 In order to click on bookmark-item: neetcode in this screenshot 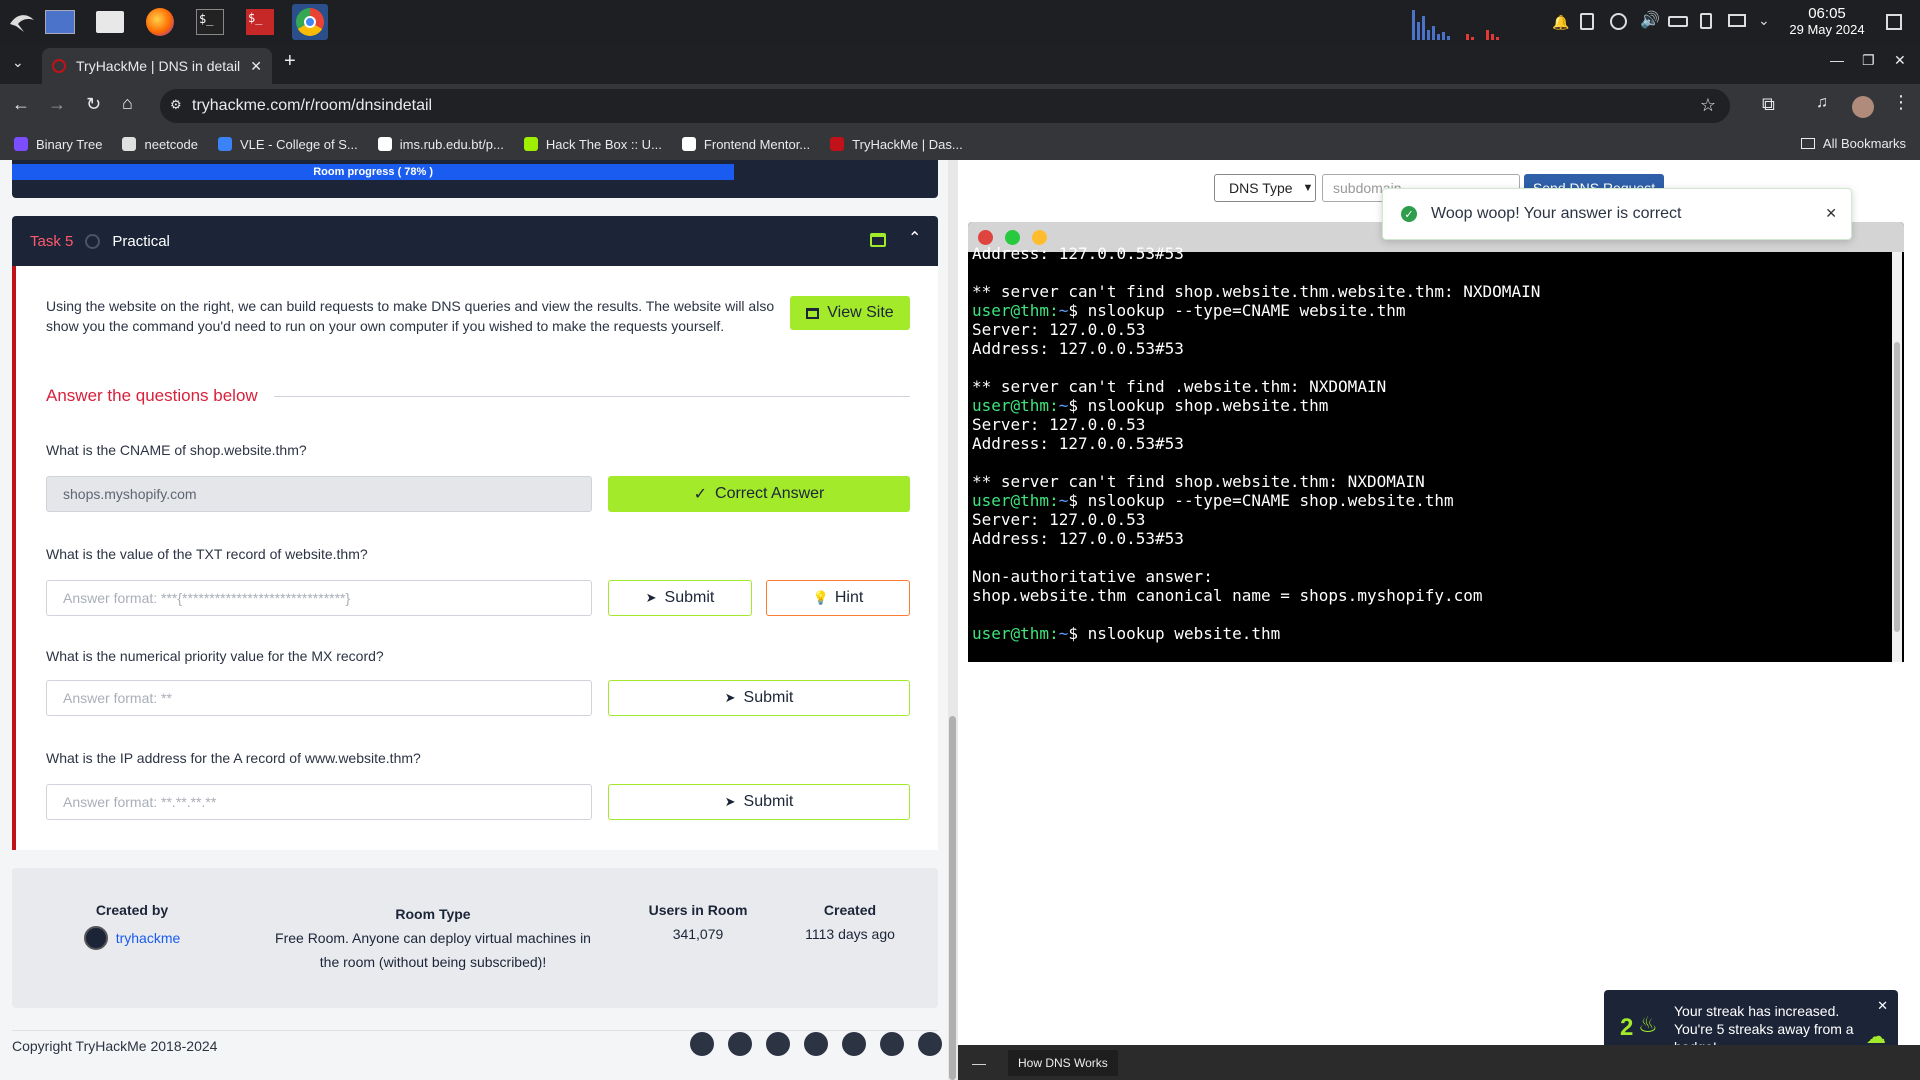, I will do `click(160, 144)`.